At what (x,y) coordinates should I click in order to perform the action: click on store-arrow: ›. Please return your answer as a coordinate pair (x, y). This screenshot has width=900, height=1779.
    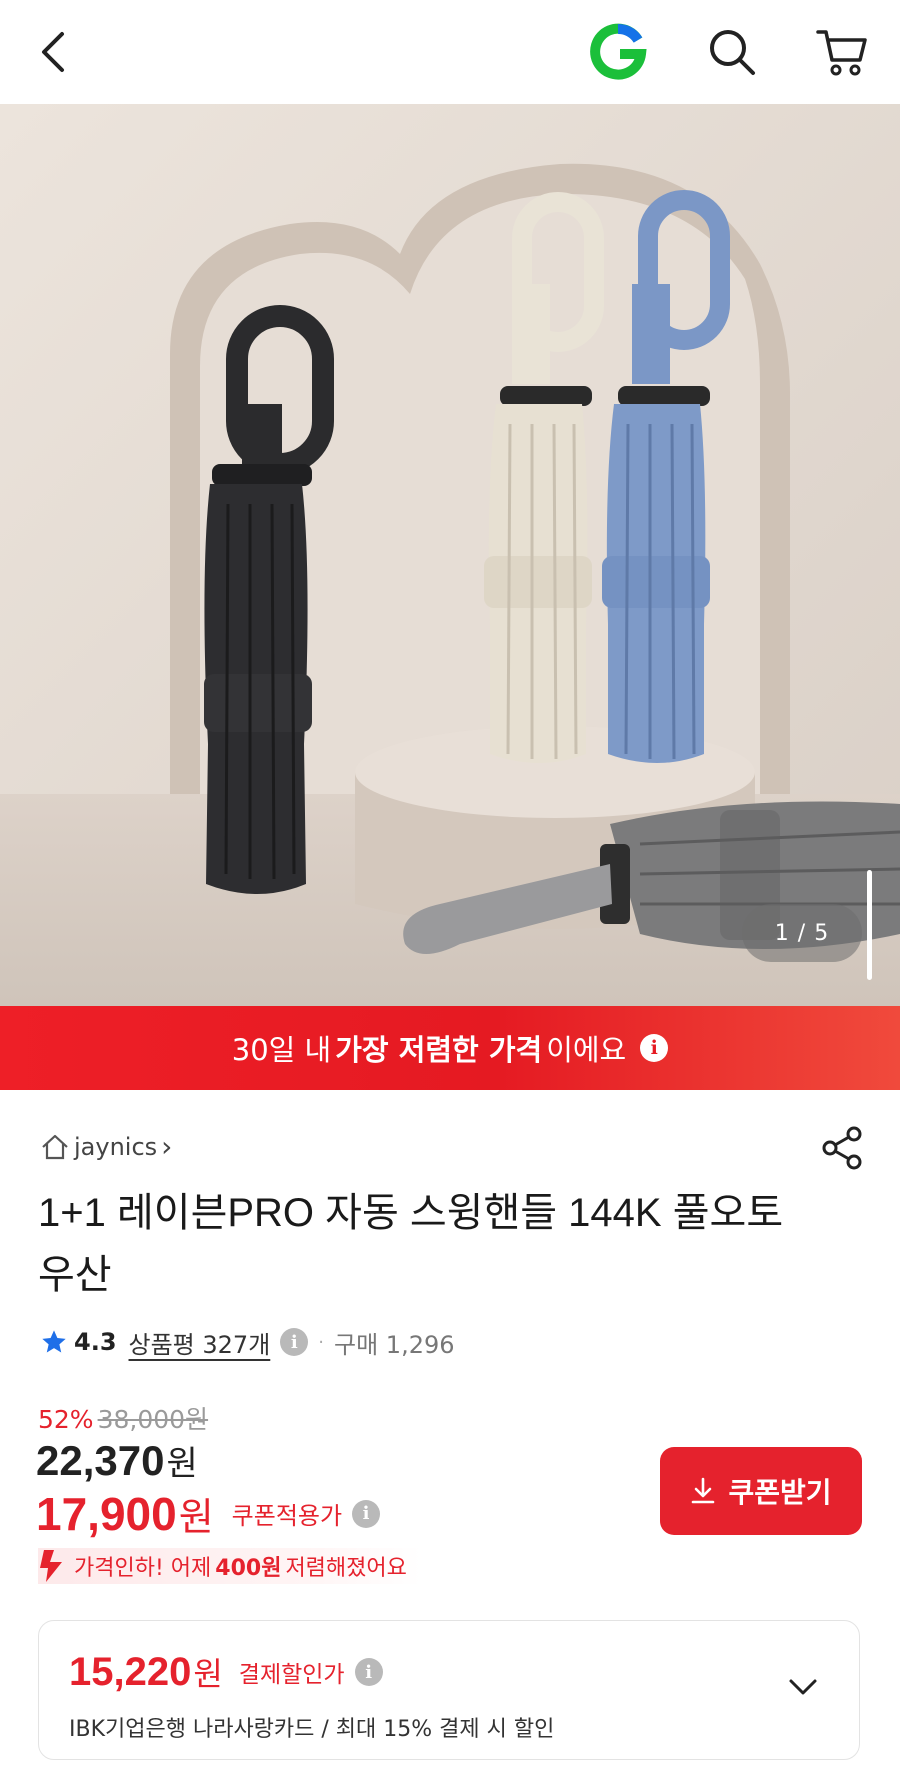
    Looking at the image, I should click on (167, 1146).